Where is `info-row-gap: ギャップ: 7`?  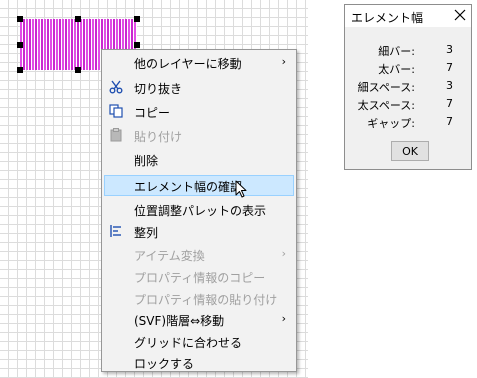 info-row-gap: ギャップ: 7 is located at coordinates (408, 124).